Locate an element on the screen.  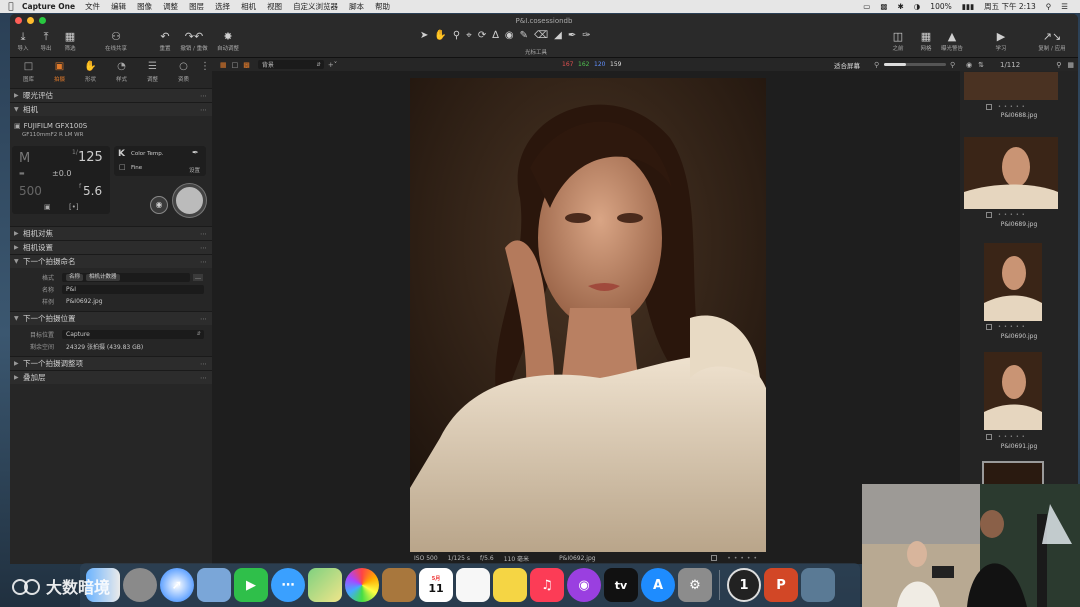
tv-icon: tv is located at coordinates (621, 585).